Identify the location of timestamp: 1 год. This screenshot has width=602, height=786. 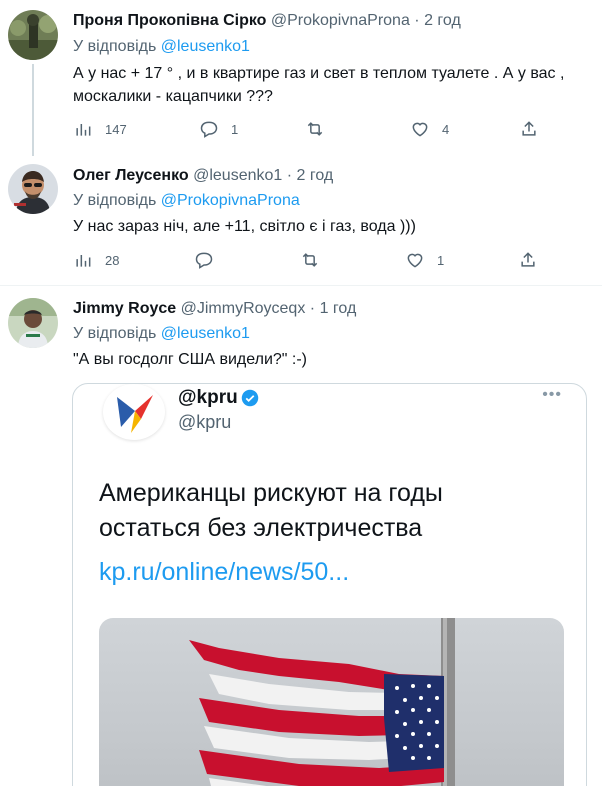
(338, 308).